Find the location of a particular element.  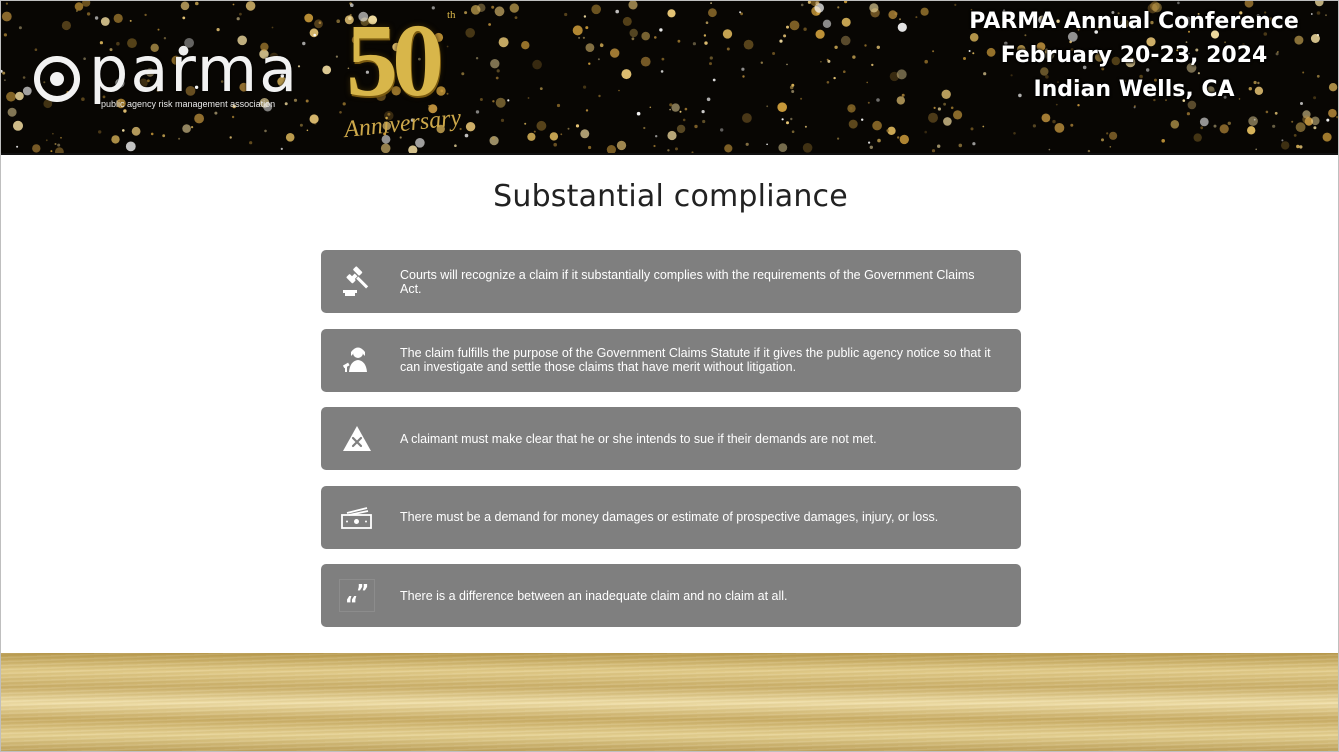

brushed-gold-texture is located at coordinates (669, 702).